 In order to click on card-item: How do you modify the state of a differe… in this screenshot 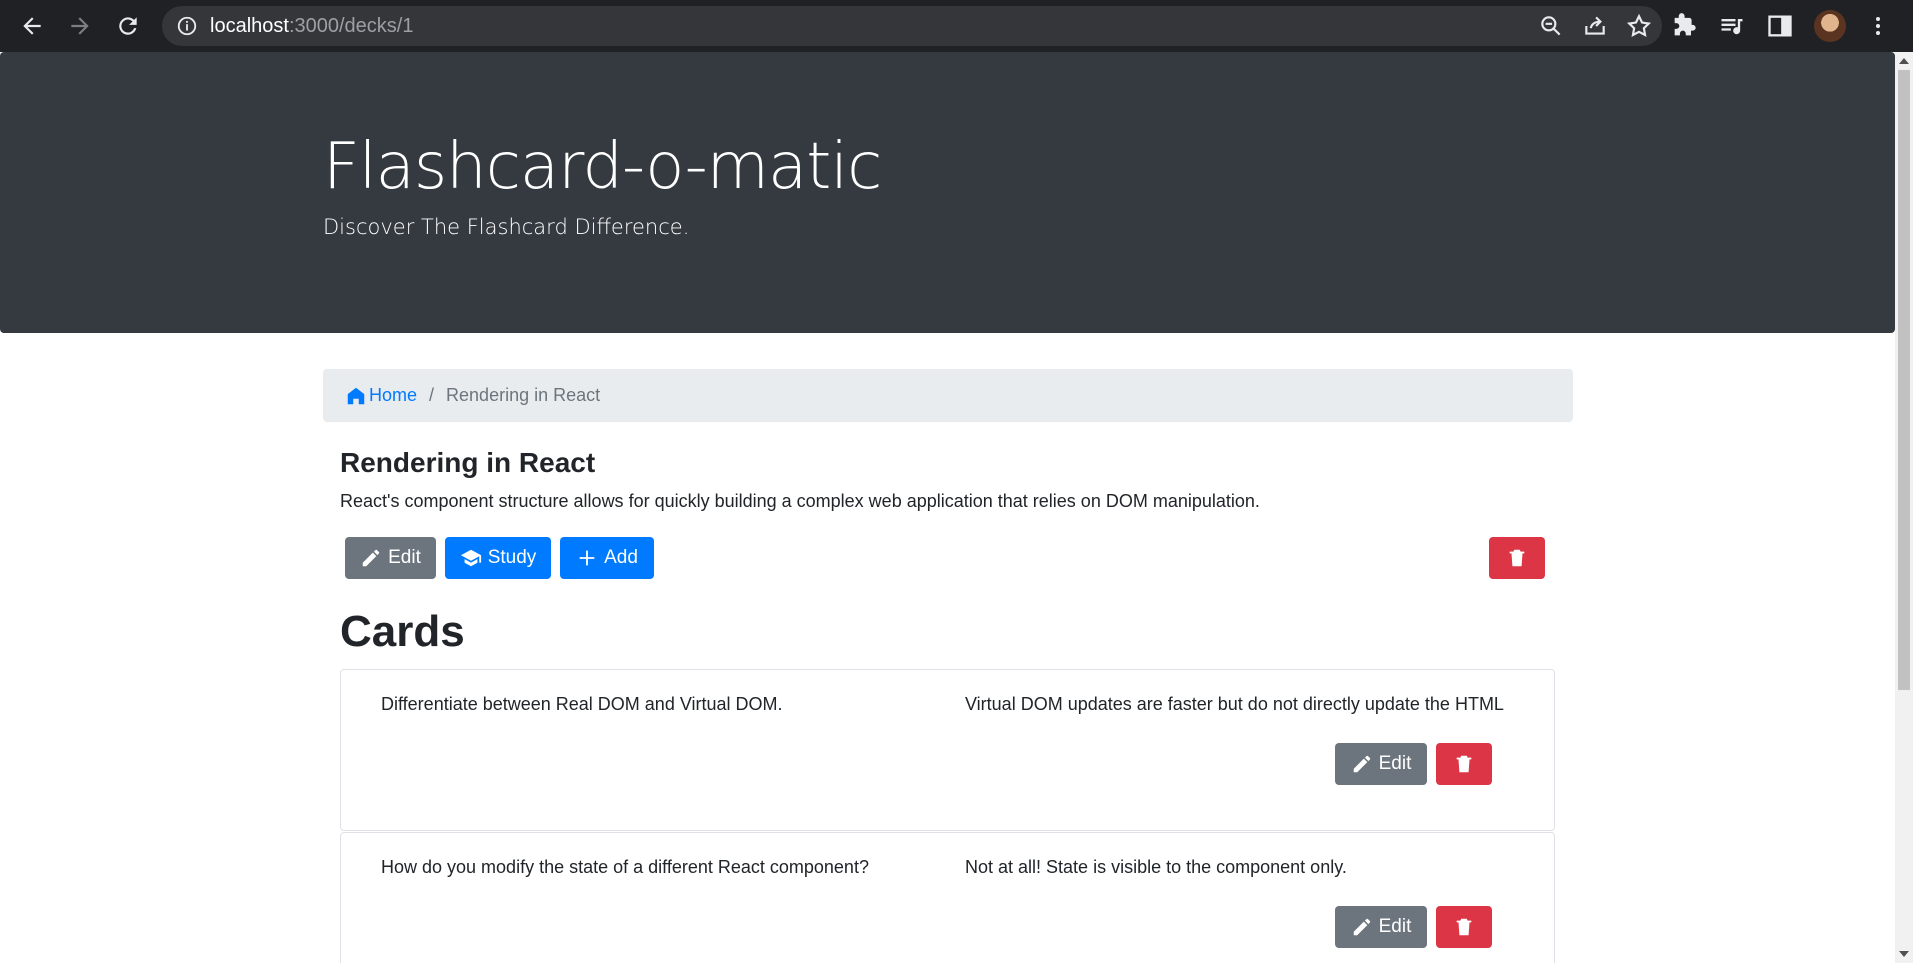, I will do `click(947, 897)`.